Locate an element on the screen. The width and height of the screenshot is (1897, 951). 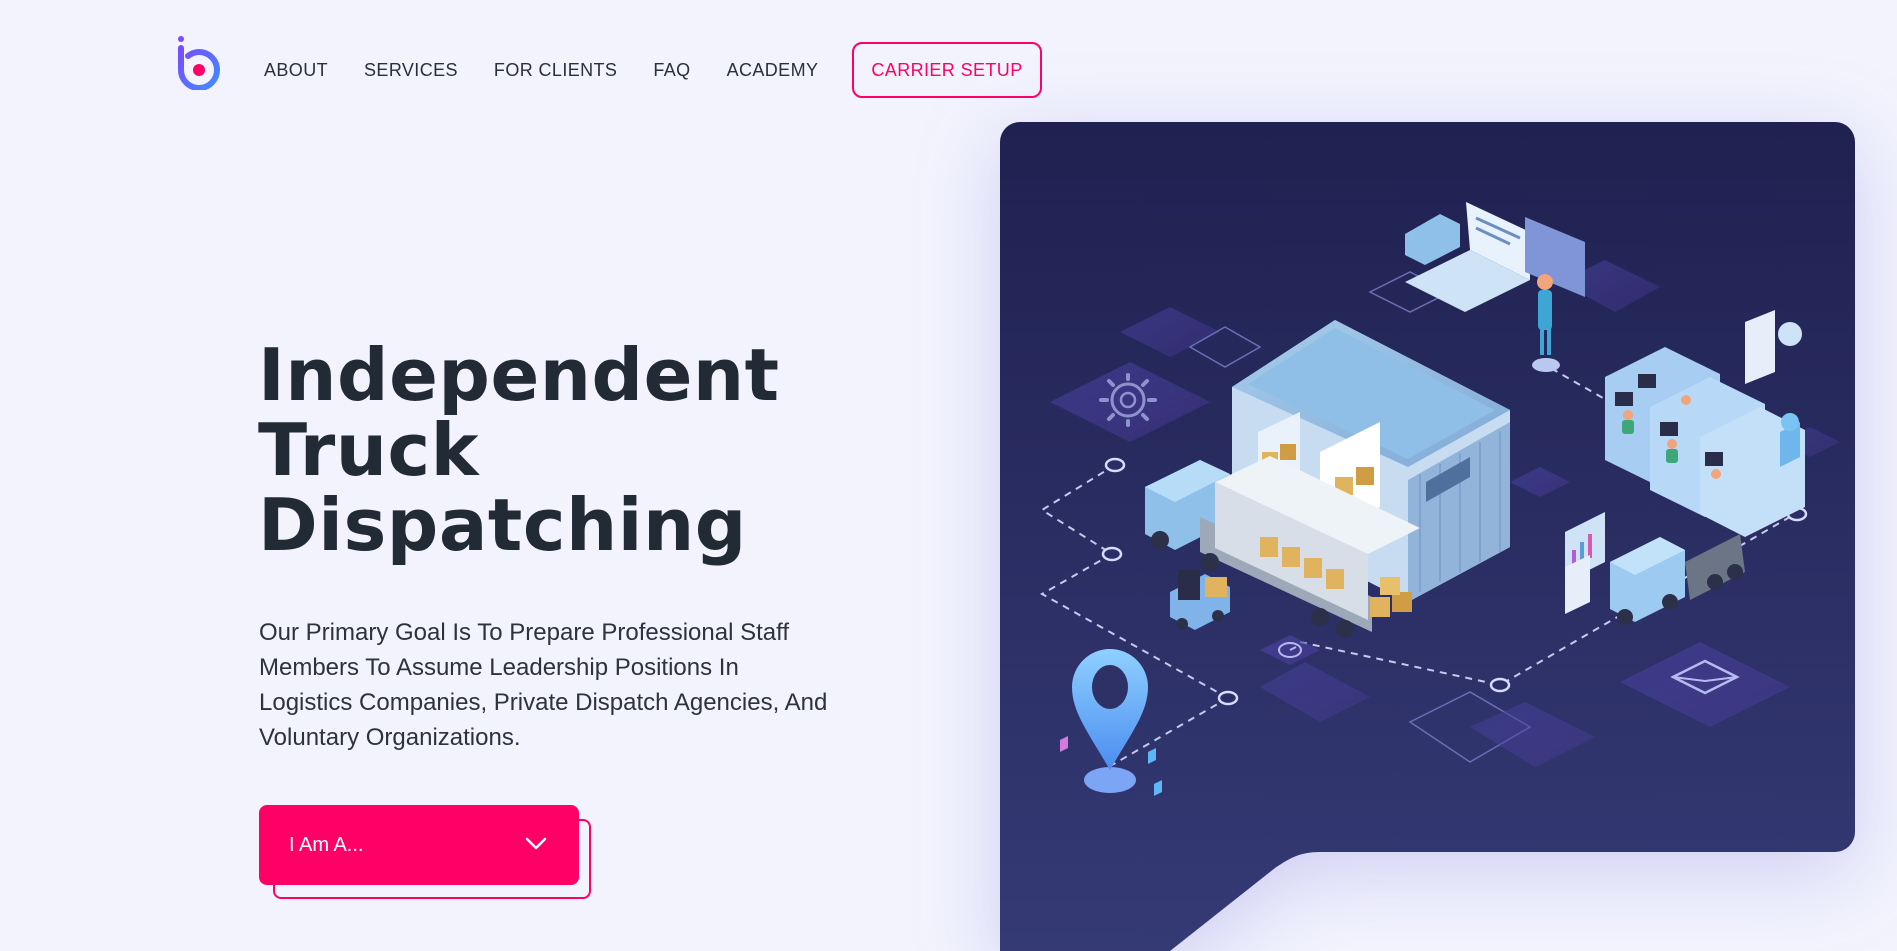
nav-link-academy: ACADEMY is located at coordinates (773, 70).